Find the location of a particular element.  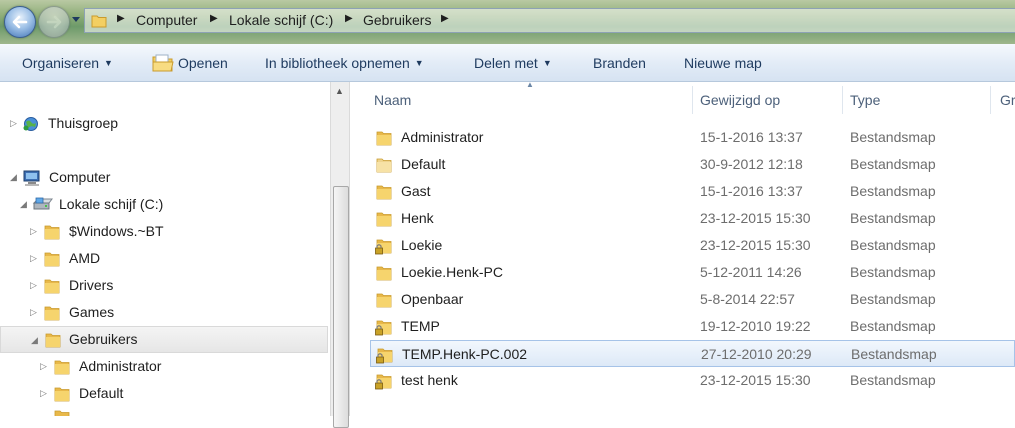

chevron-down-icon: ▼ is located at coordinates (108, 63).